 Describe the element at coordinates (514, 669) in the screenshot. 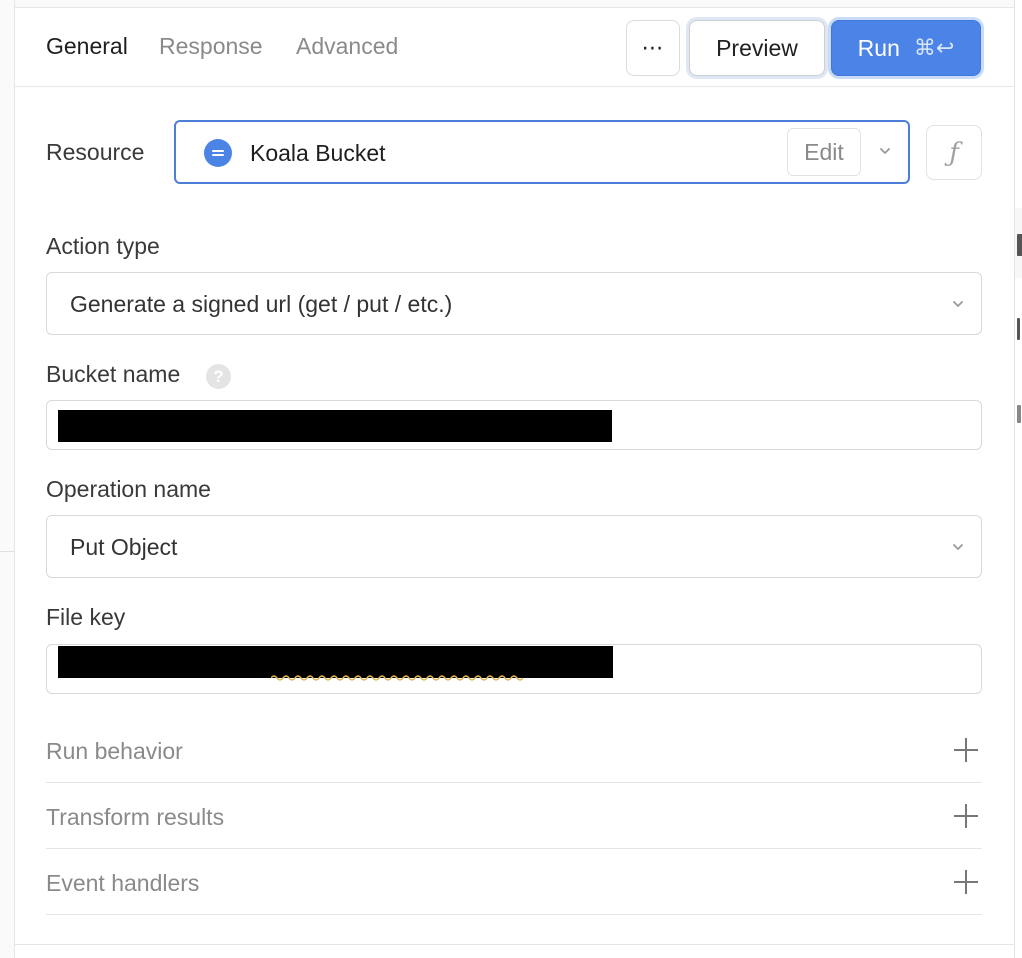

I see `file-key-input` at that location.